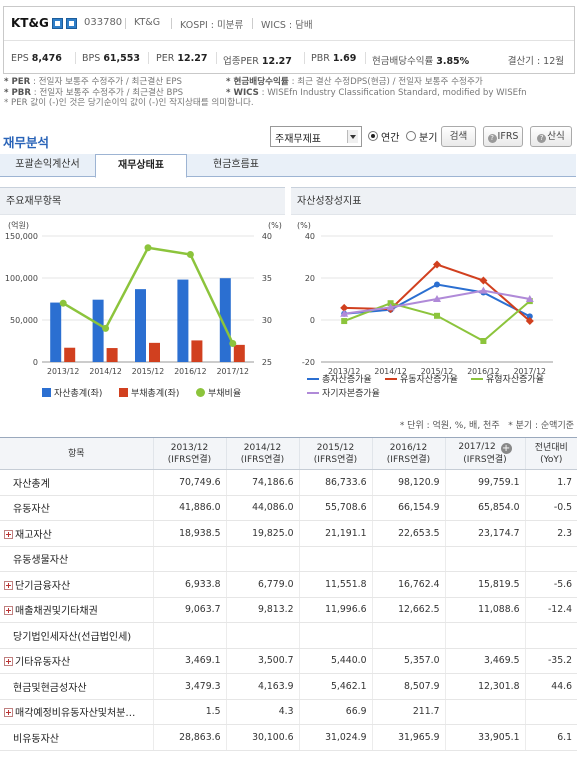  What do you see at coordinates (189, 482) in the screenshot?
I see `table-cell: 70,749.6` at bounding box center [189, 482].